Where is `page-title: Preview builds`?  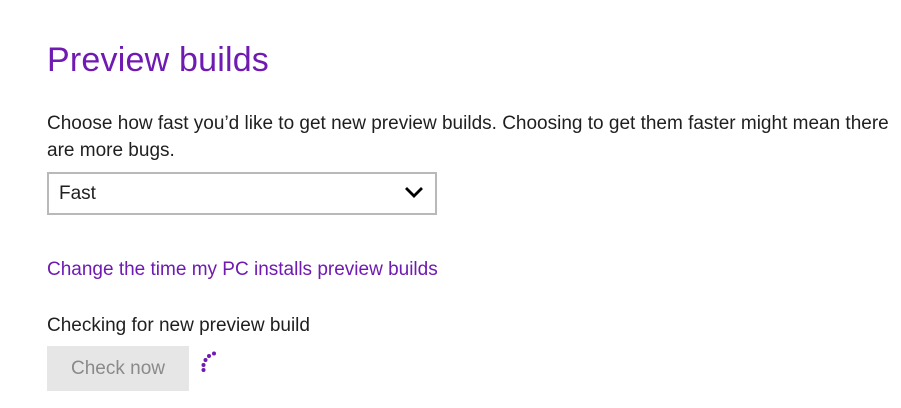 page-title: Preview builds is located at coordinates (158, 60).